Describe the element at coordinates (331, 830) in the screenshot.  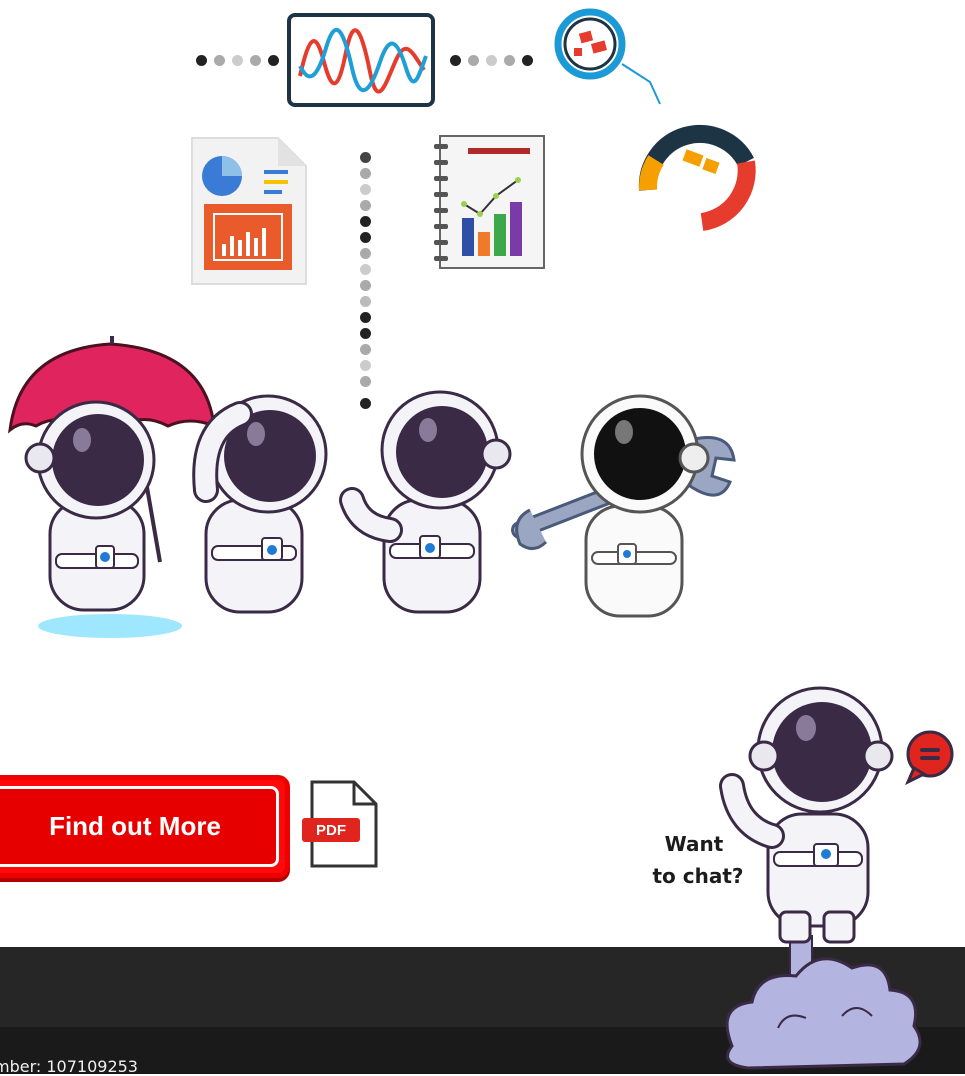
I see `pdf-label: PDF` at that location.